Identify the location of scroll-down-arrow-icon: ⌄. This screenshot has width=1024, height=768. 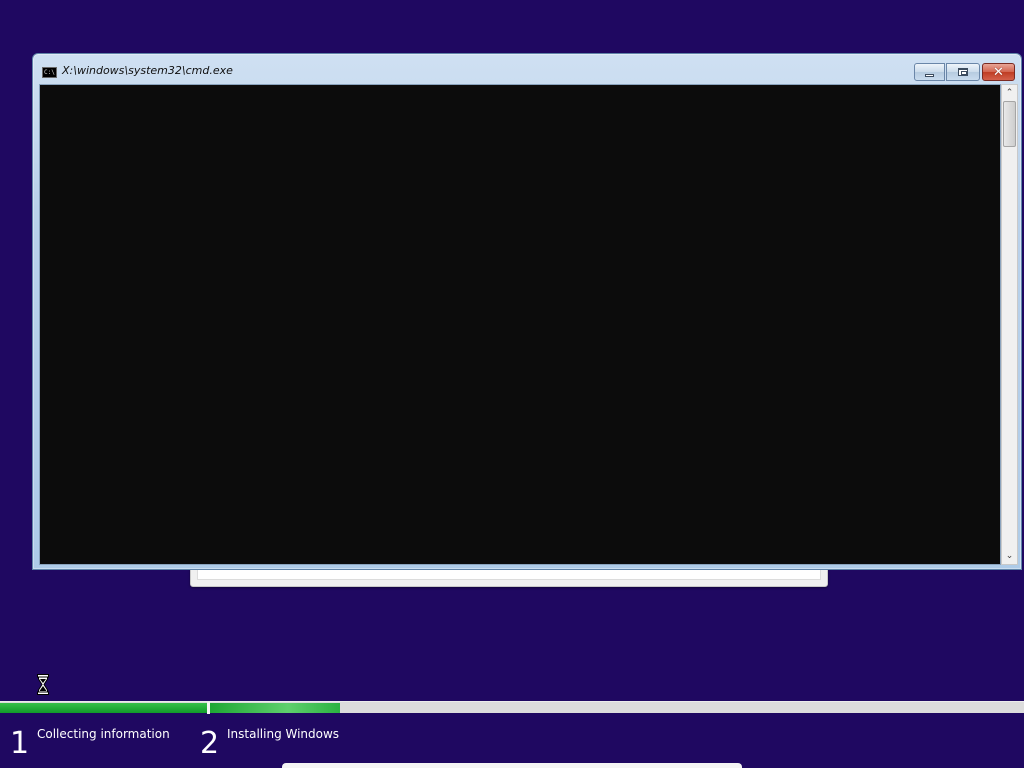
(1009, 556).